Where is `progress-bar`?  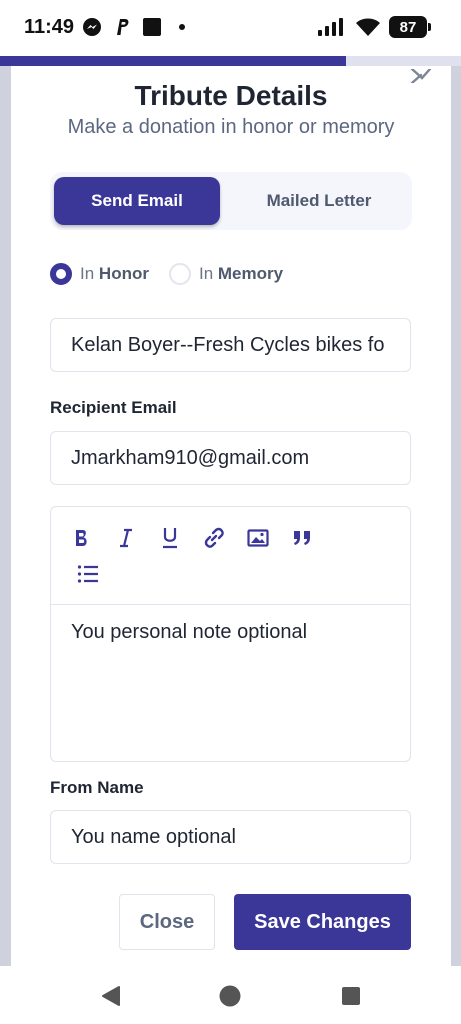
progress-bar is located at coordinates (230, 61).